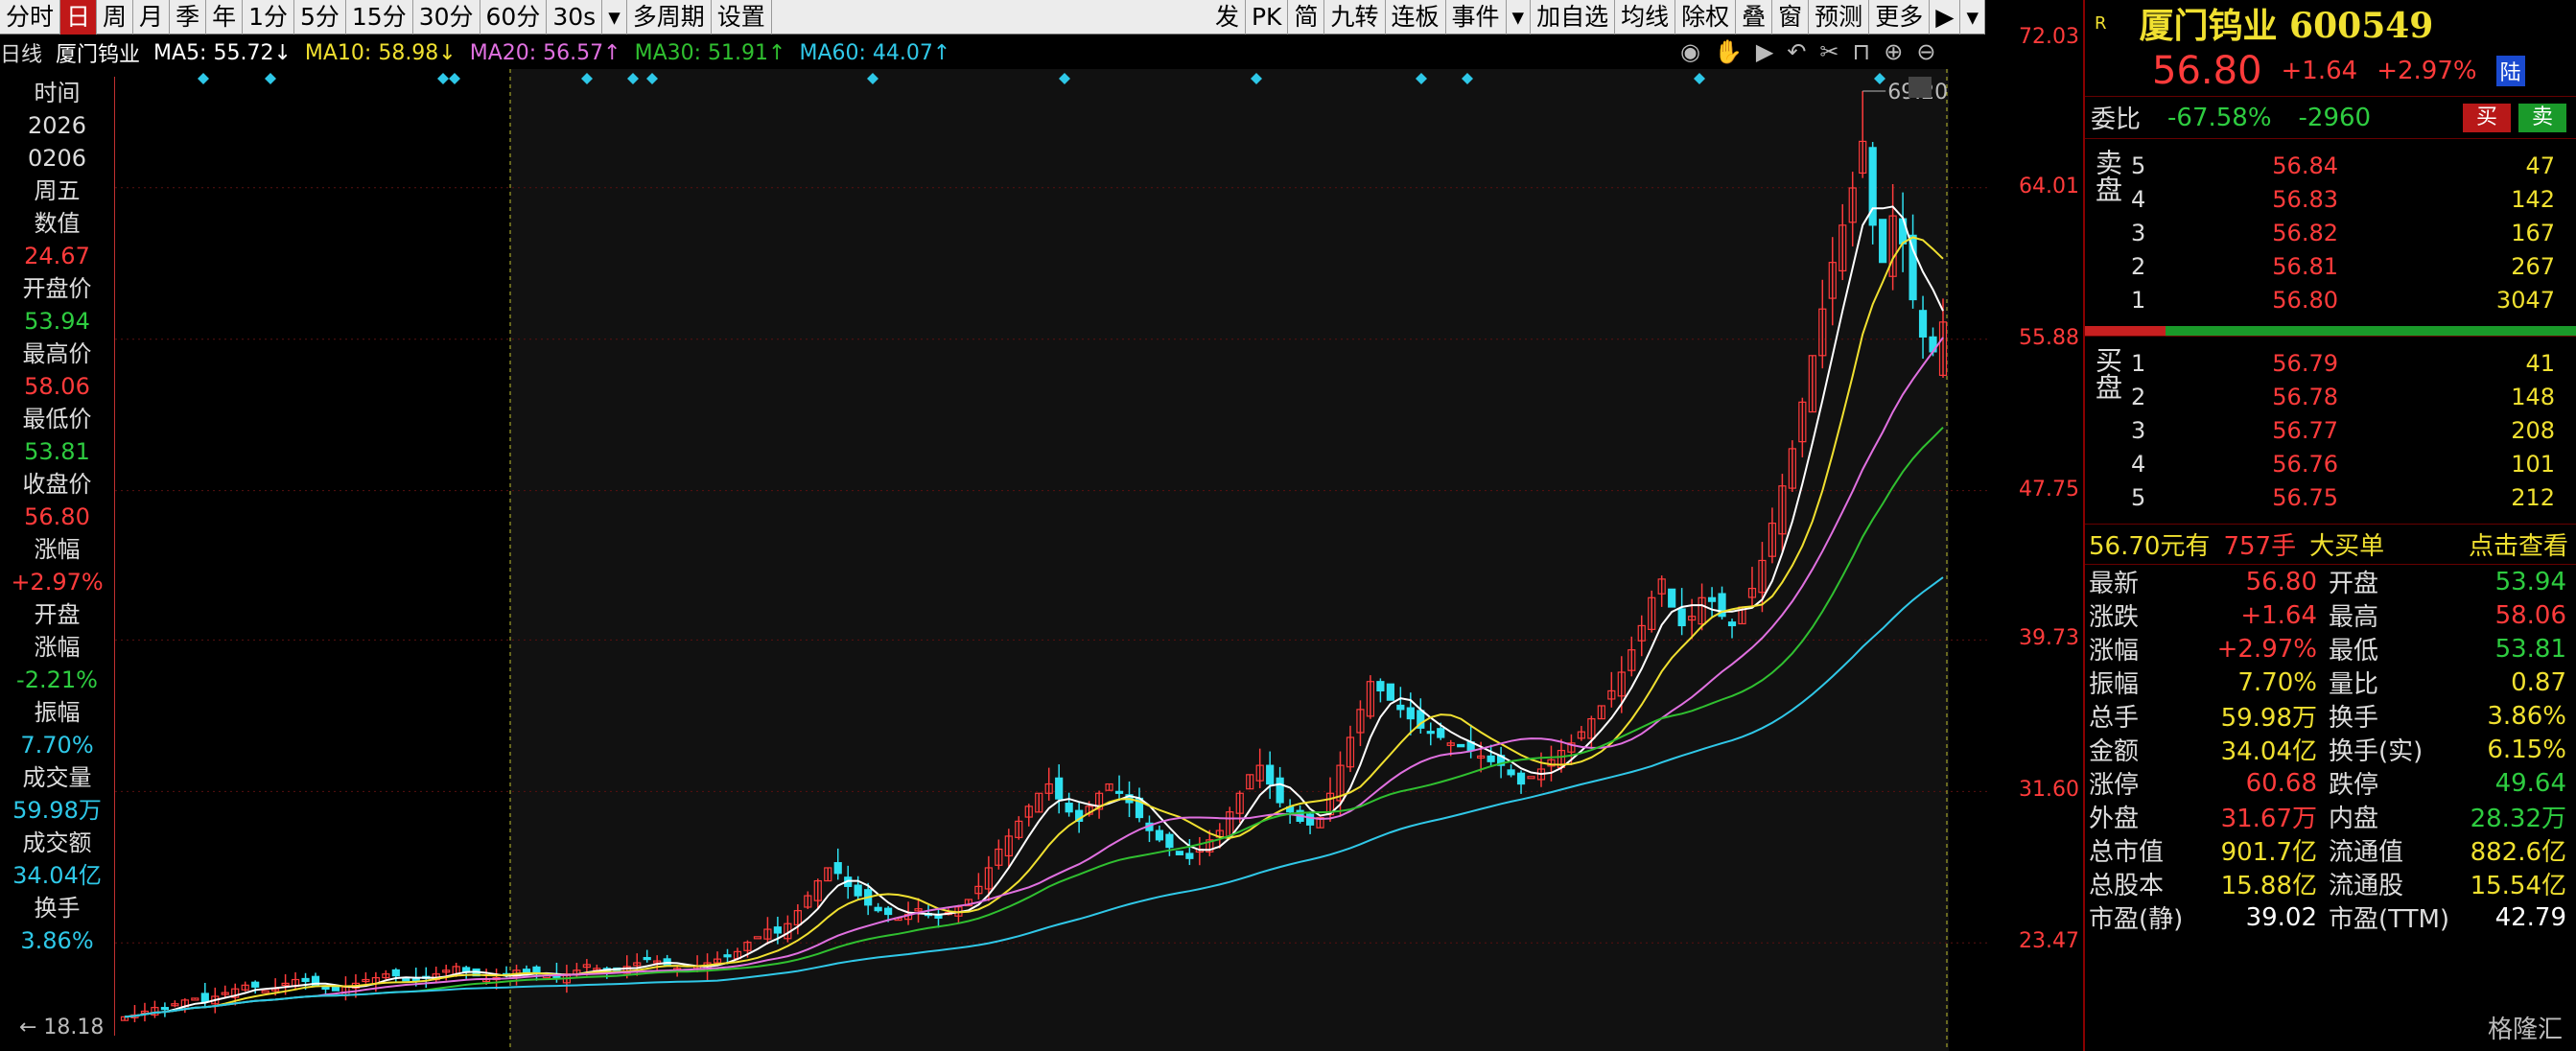 The height and width of the screenshot is (1051, 2576). I want to click on chart-controls: ◉ ✋ ▶ ↶ ✂ ⊓ ⊕ ⊖, so click(1807, 51).